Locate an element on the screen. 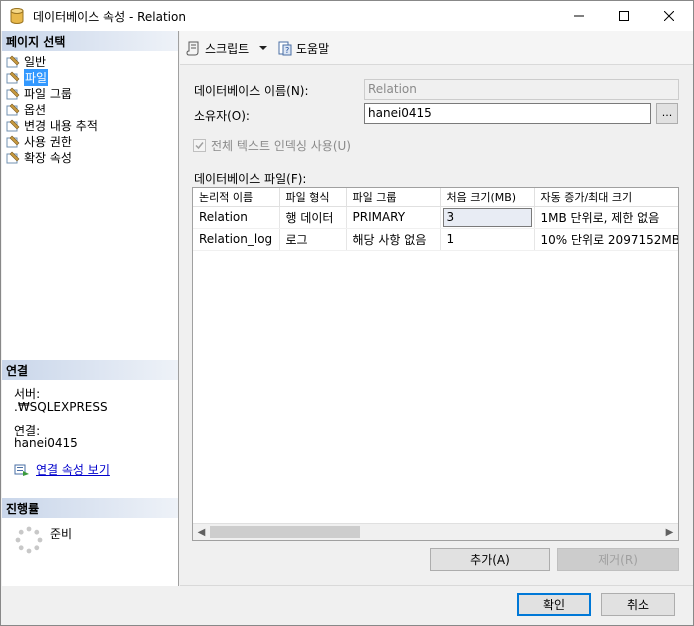 This screenshot has height=626, width=694. script-label: 스크립트 is located at coordinates (227, 48).